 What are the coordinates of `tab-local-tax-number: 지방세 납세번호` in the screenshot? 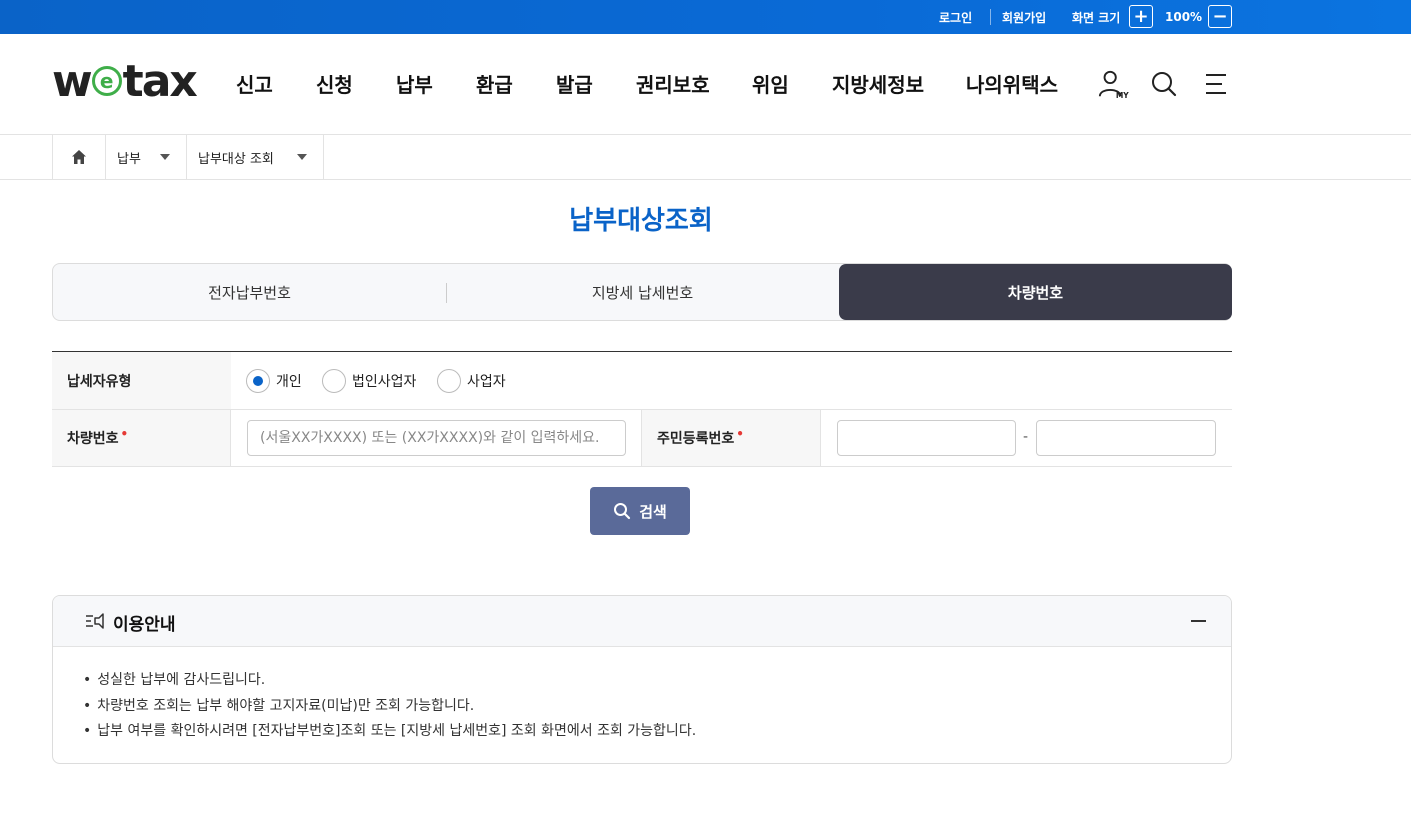 It's located at (642, 292).